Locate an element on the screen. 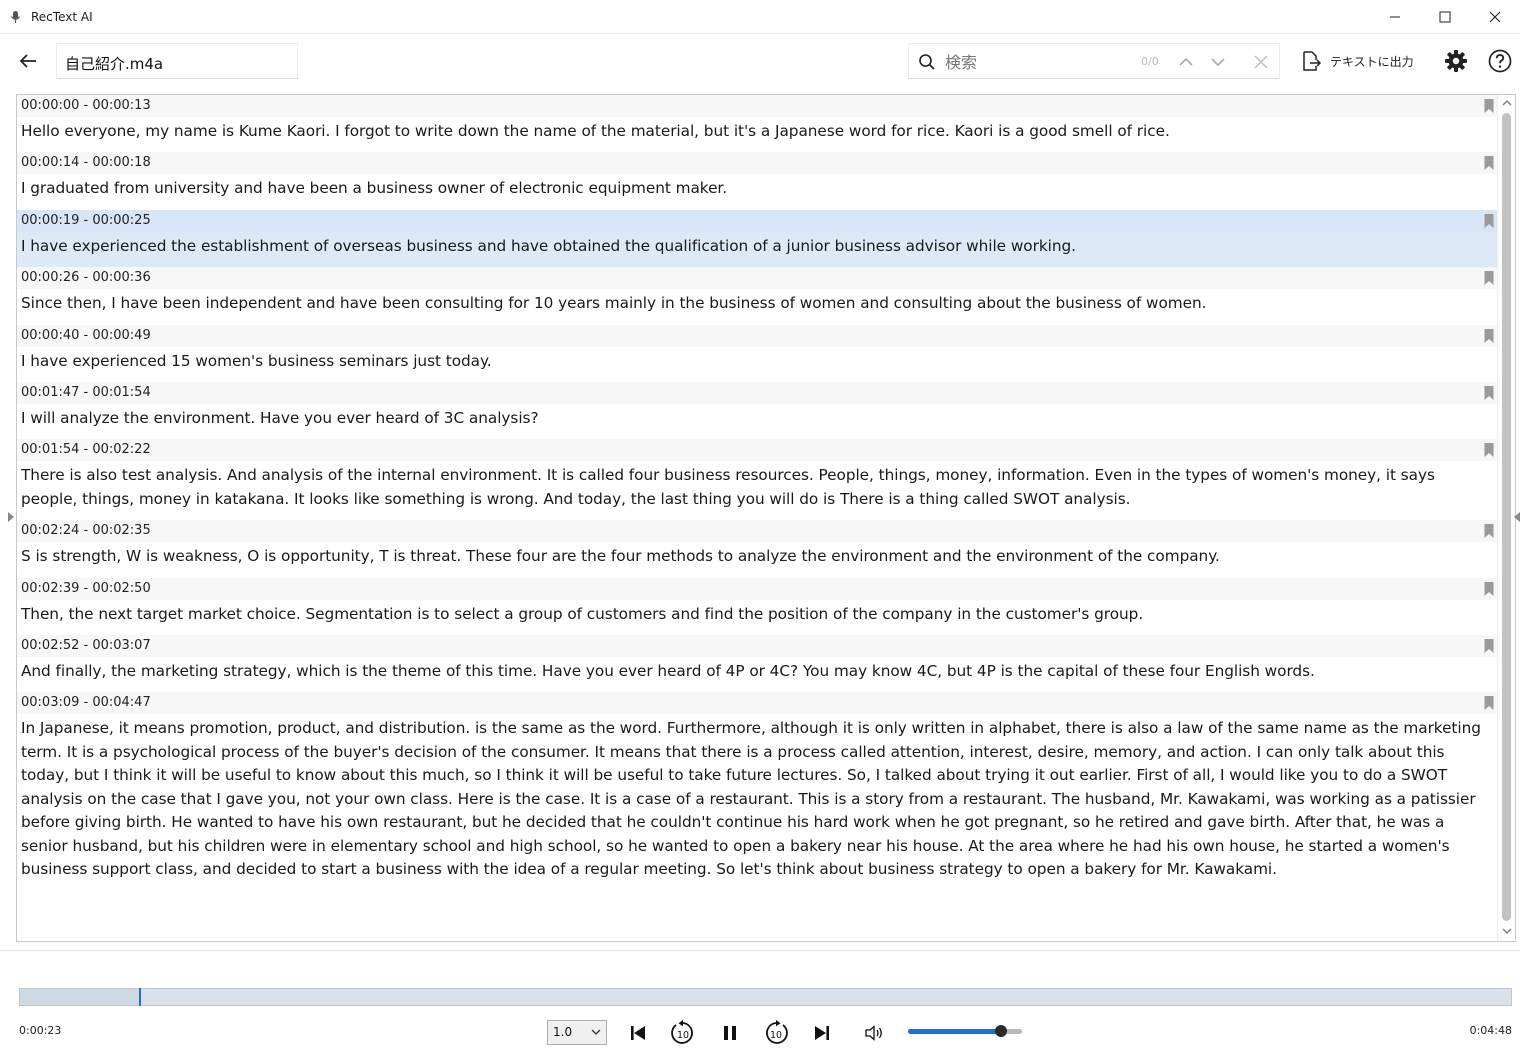 Image resolution: width=1520 pixels, height=1059 pixels. forward-seconds: 10 is located at coordinates (776, 1035).